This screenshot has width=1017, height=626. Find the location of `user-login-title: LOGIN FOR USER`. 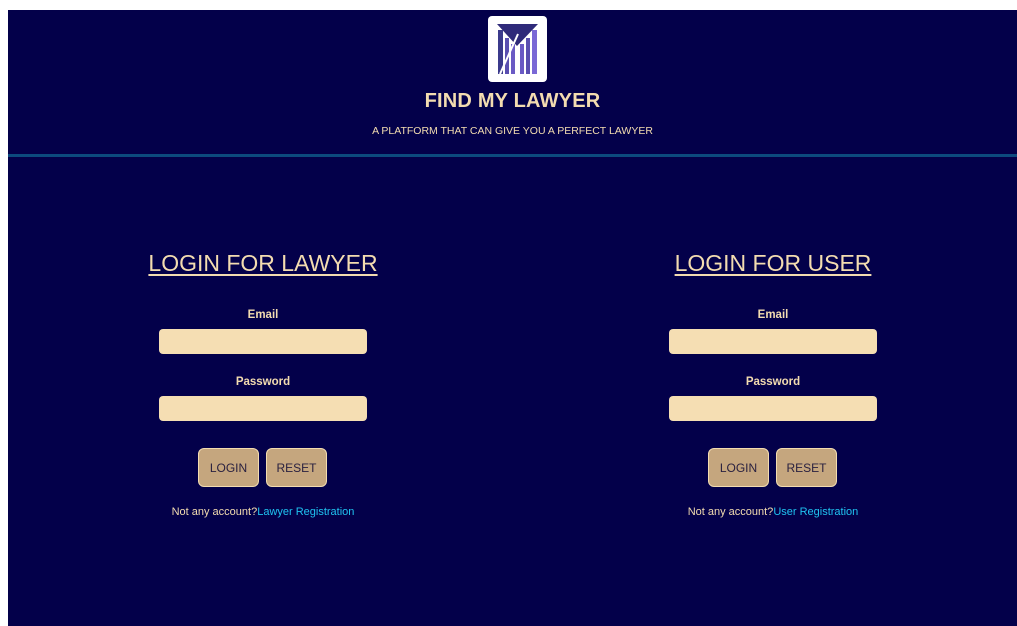

user-login-title: LOGIN FOR USER is located at coordinates (773, 263).